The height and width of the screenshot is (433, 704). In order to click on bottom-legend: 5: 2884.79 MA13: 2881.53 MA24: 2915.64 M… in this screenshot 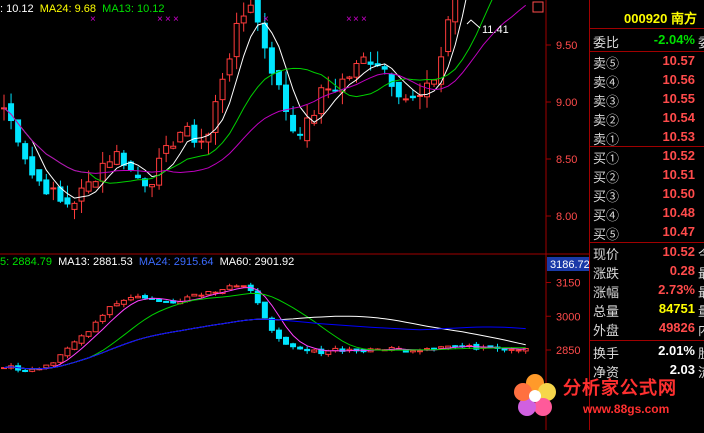, I will do `click(147, 262)`.